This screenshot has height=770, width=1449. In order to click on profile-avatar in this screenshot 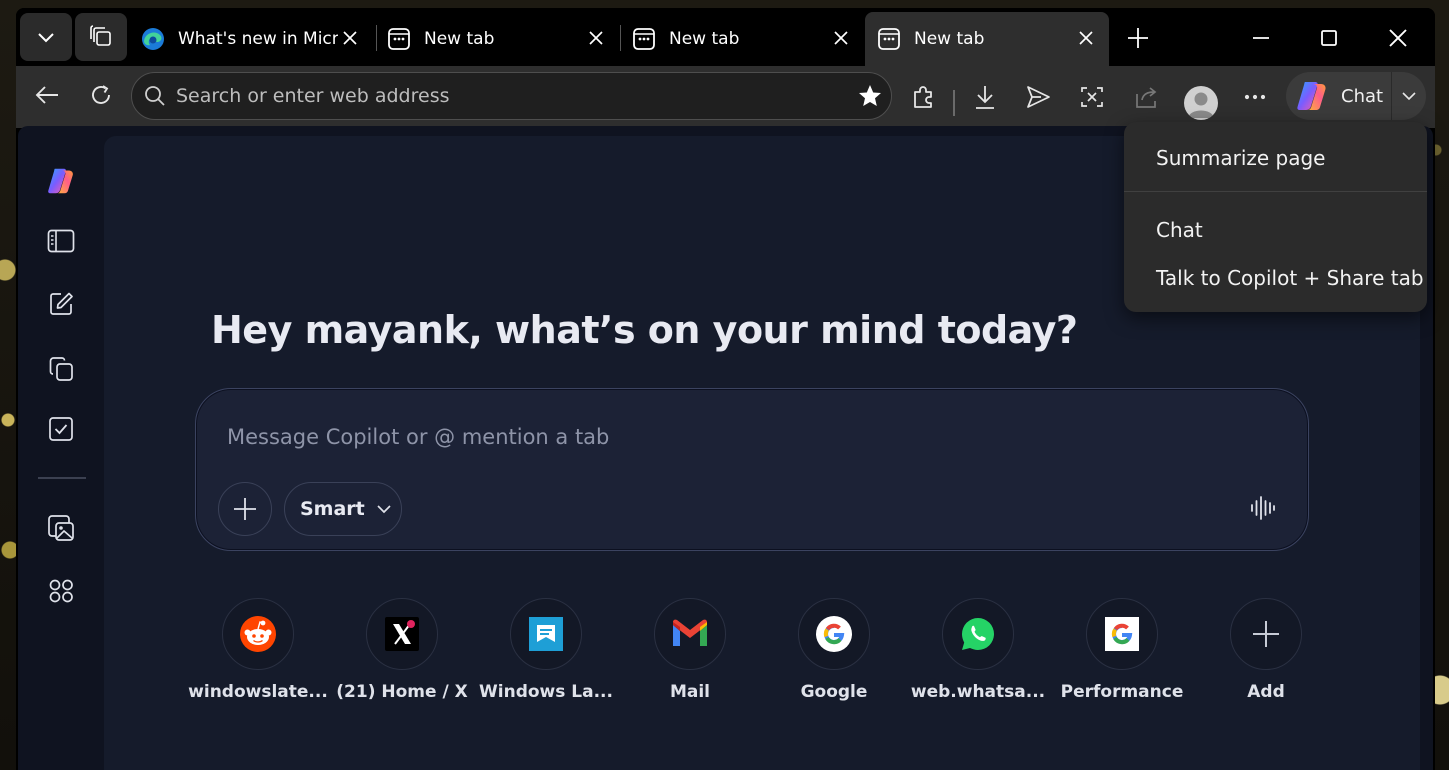, I will do `click(1201, 103)`.